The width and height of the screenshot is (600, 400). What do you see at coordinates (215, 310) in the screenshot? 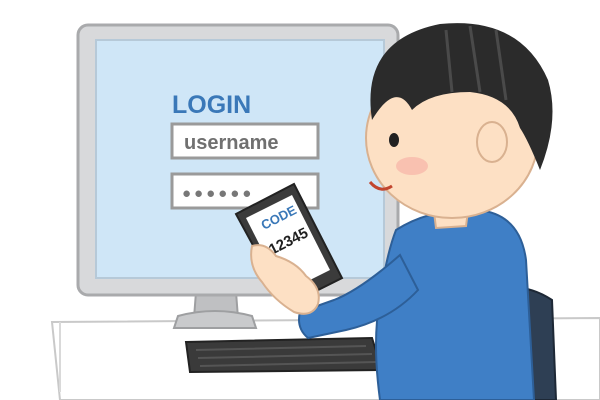
I see `monitor-stand` at bounding box center [215, 310].